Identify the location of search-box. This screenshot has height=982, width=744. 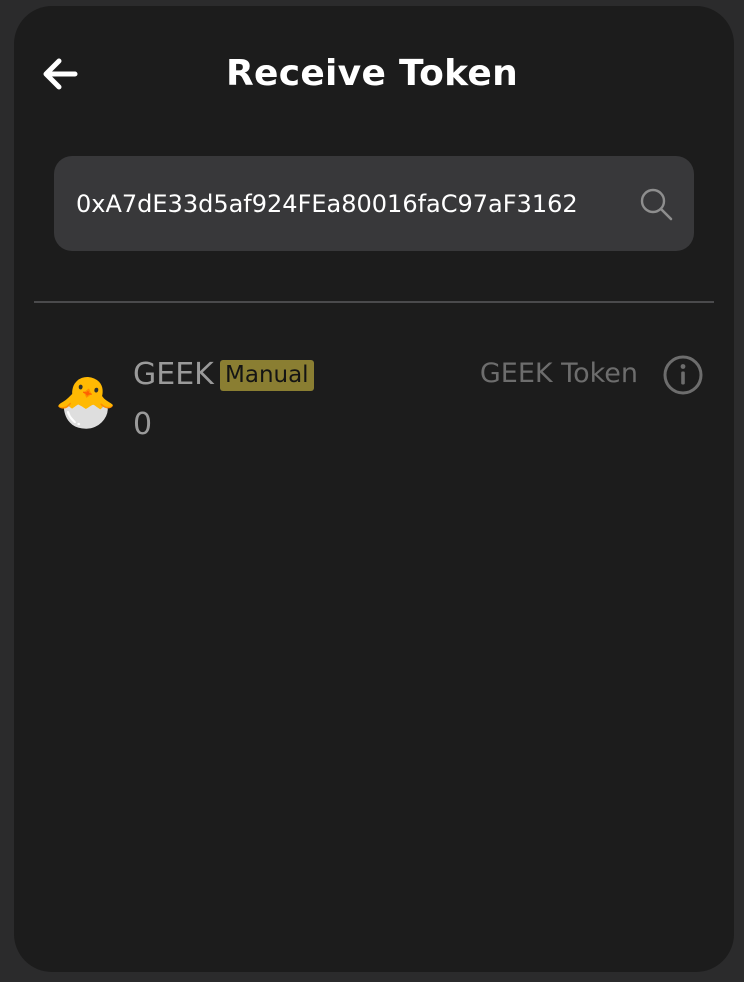
(374, 203).